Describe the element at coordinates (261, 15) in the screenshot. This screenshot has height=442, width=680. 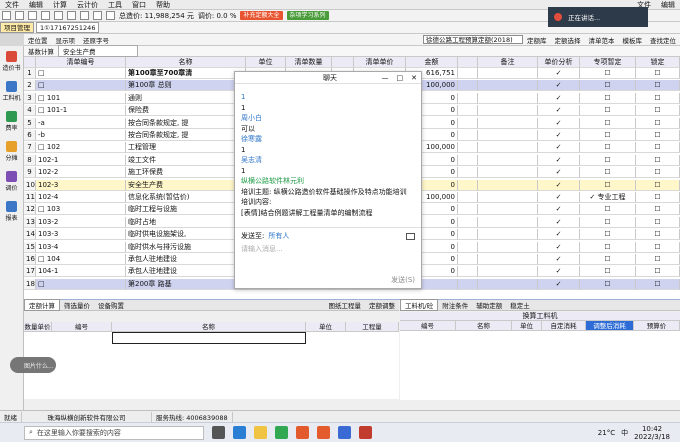
I see `quota-badge: 补充定额大全` at that location.